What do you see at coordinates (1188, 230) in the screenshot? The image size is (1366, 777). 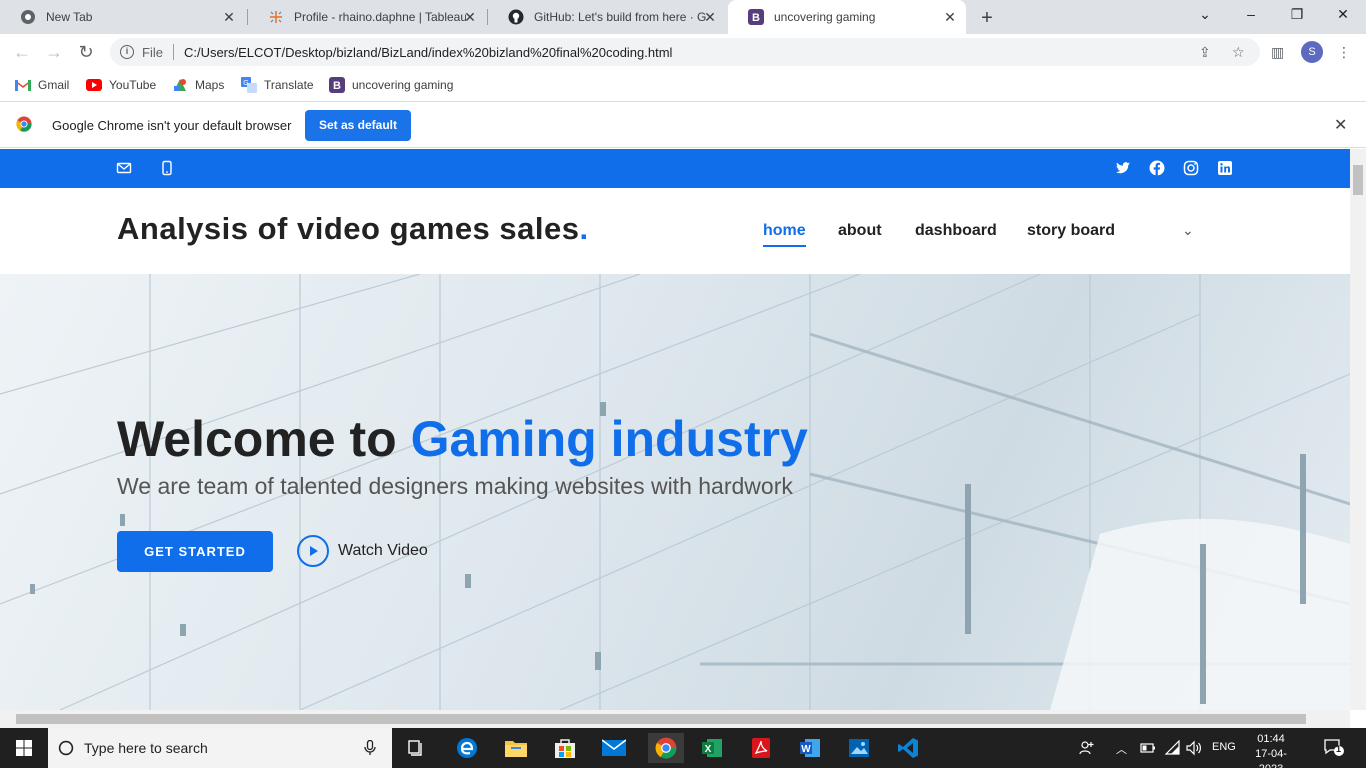 I see `chevron-down-icon: ⌄` at bounding box center [1188, 230].